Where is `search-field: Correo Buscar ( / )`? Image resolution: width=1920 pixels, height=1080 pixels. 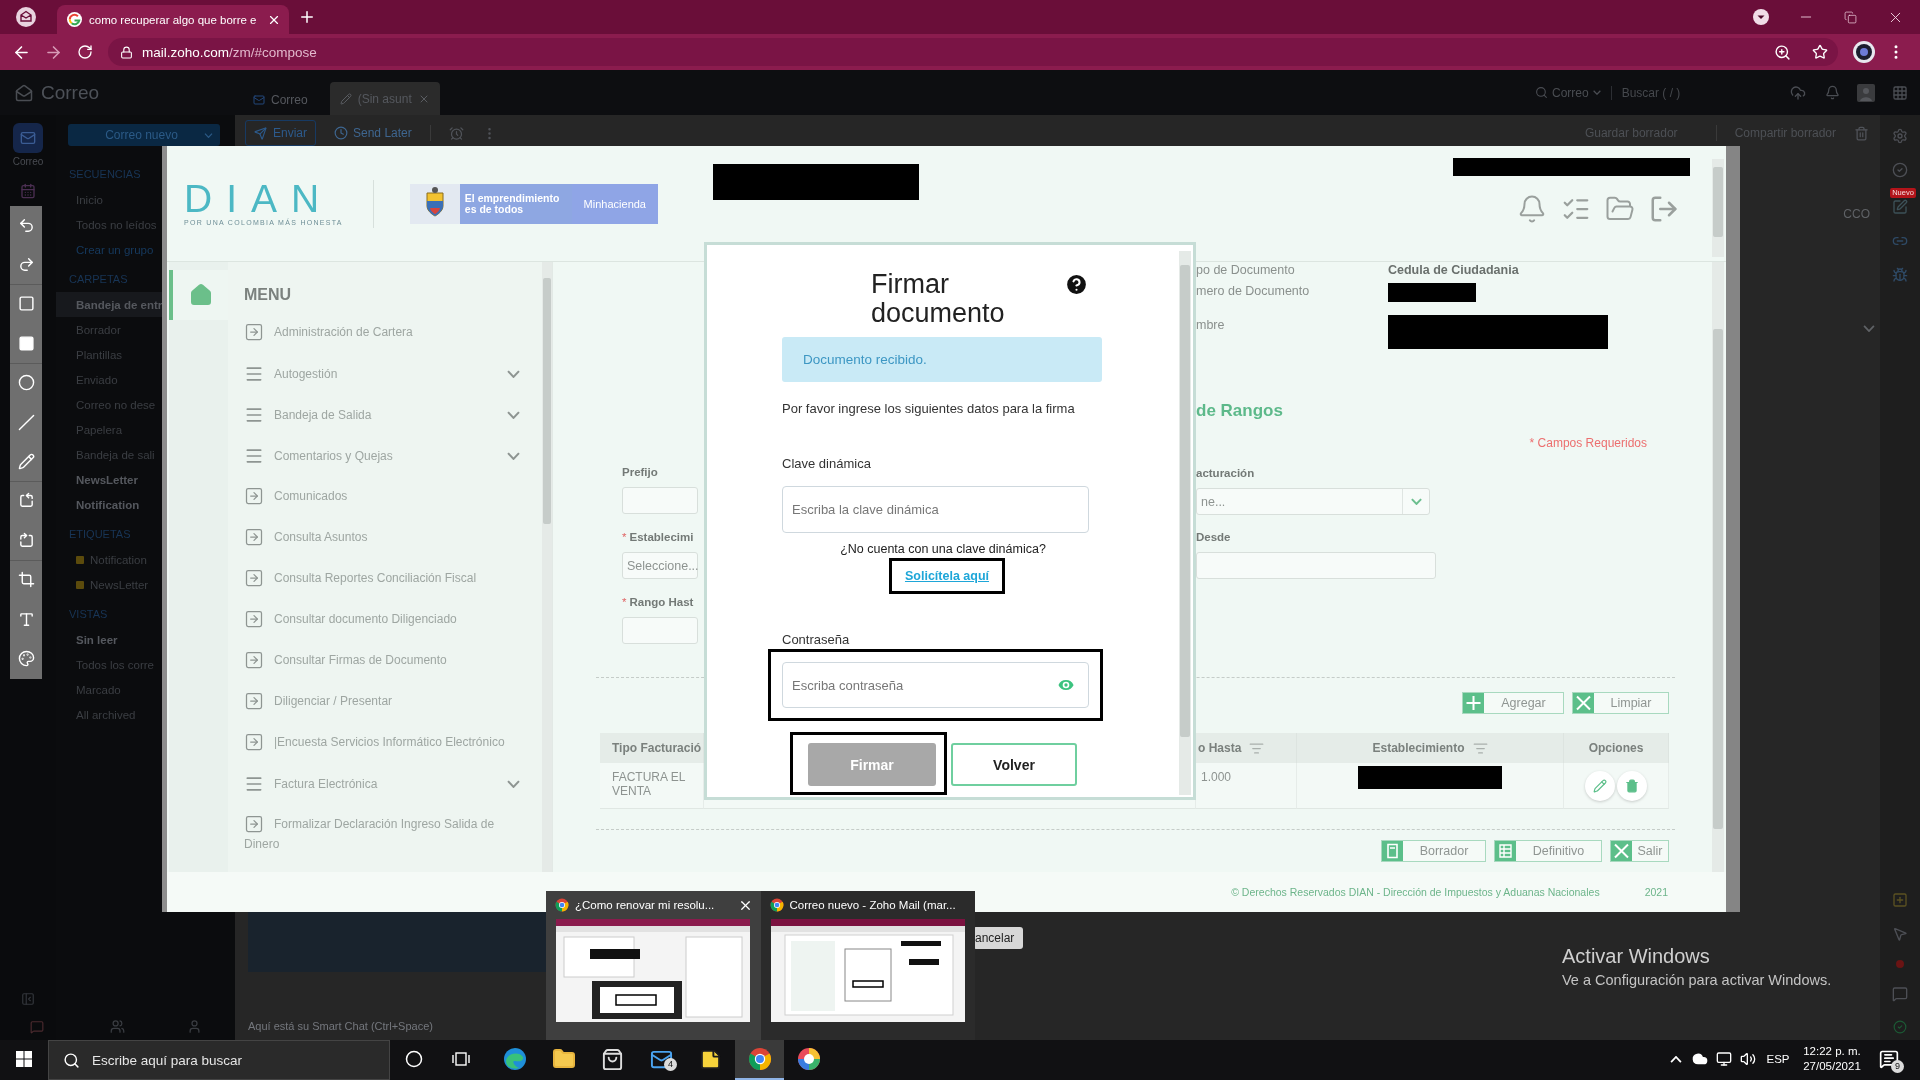
search-field: Correo Buscar ( / ) is located at coordinates (1617, 92).